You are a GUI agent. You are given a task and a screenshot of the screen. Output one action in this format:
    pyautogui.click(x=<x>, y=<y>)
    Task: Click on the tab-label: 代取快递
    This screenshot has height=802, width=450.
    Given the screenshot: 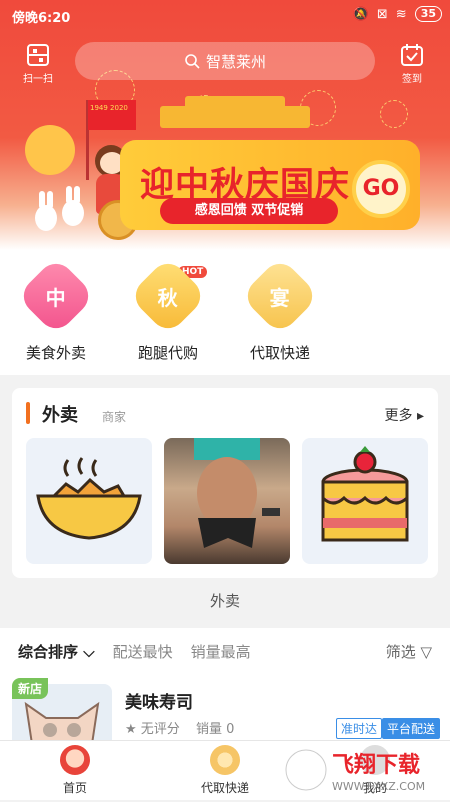 What is the action you would take?
    pyautogui.click(x=224, y=788)
    